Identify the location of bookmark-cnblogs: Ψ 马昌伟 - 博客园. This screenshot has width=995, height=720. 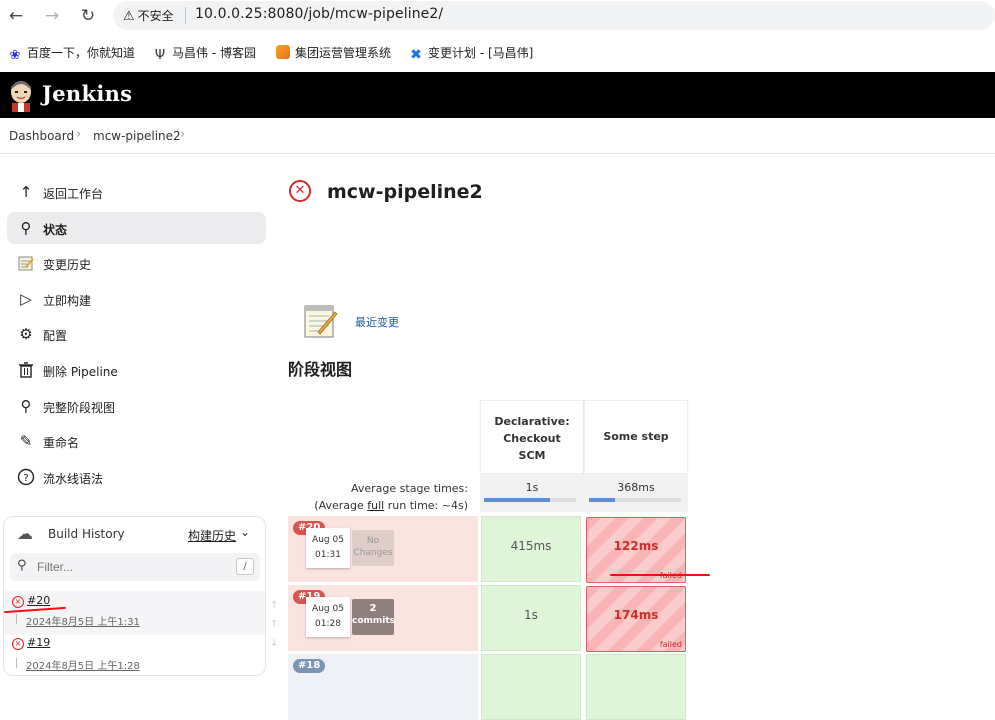
(204, 53).